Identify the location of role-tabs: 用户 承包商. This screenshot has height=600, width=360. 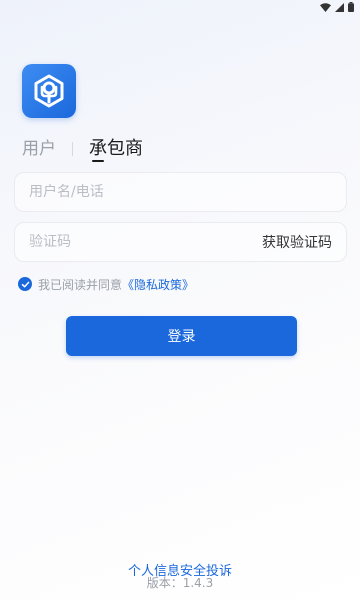
(82, 149).